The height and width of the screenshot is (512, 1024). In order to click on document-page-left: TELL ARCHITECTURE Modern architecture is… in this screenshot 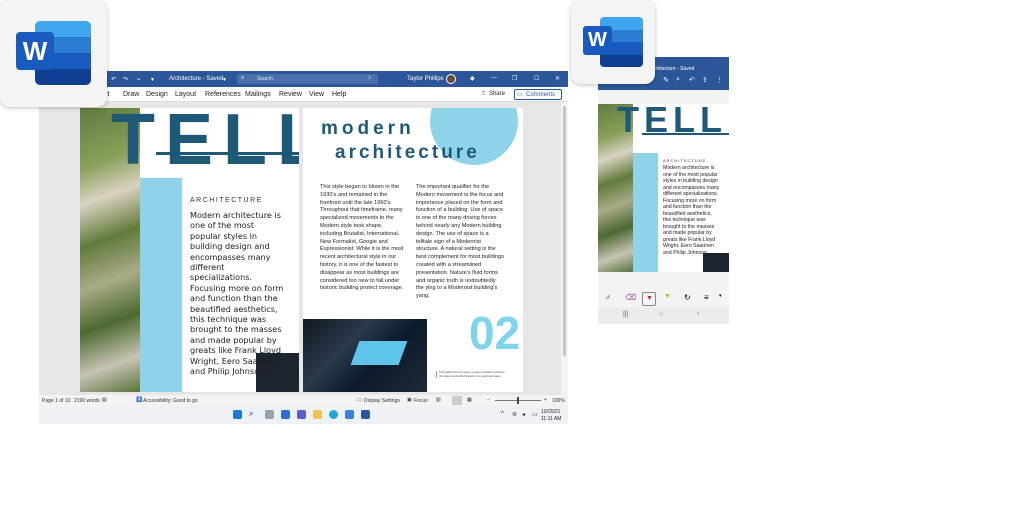, I will do `click(189, 250)`.